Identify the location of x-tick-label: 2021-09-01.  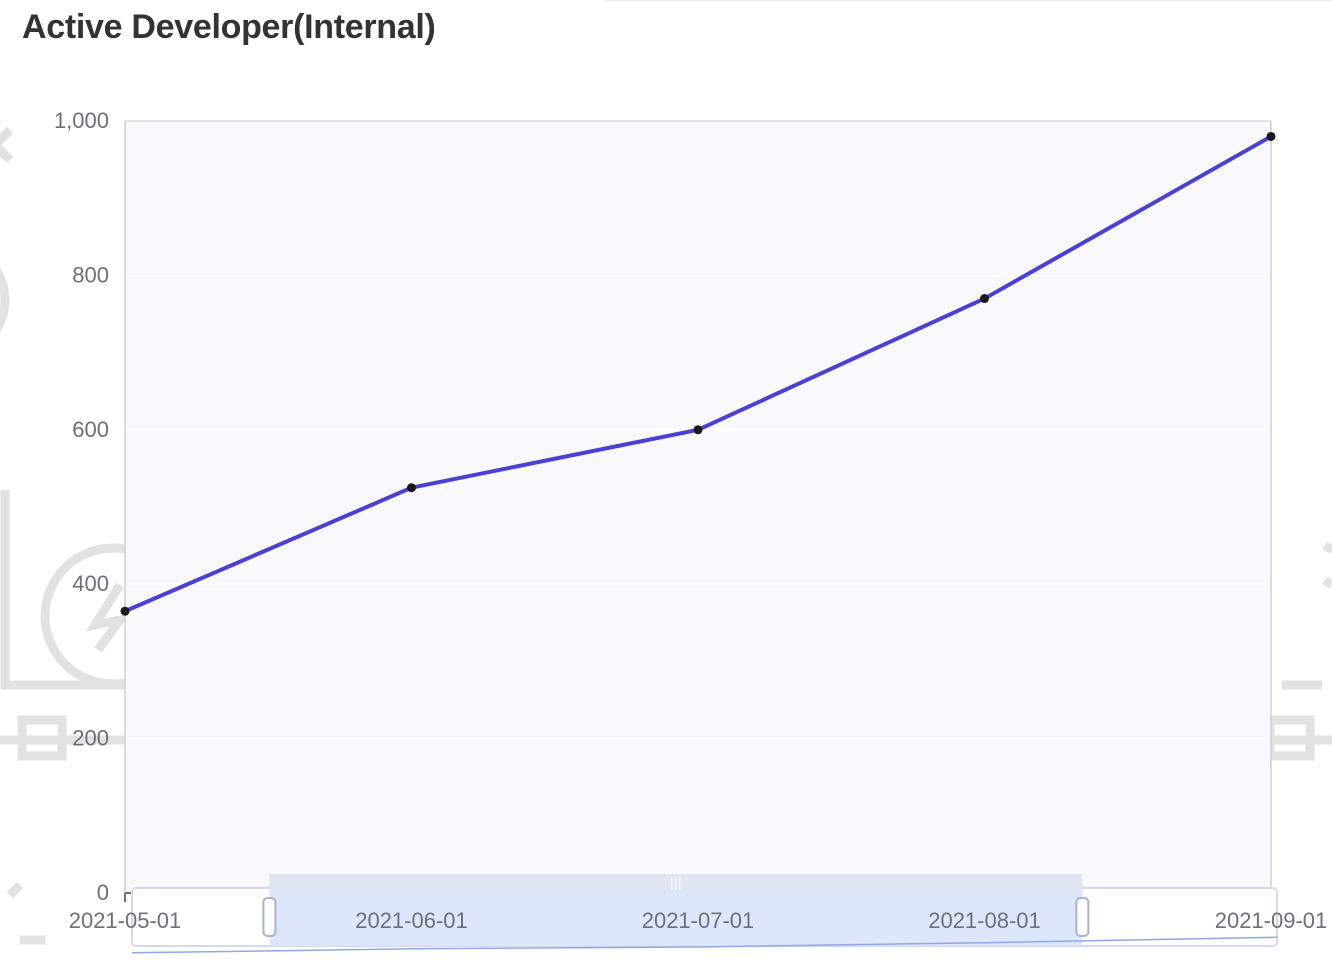
(1271, 920).